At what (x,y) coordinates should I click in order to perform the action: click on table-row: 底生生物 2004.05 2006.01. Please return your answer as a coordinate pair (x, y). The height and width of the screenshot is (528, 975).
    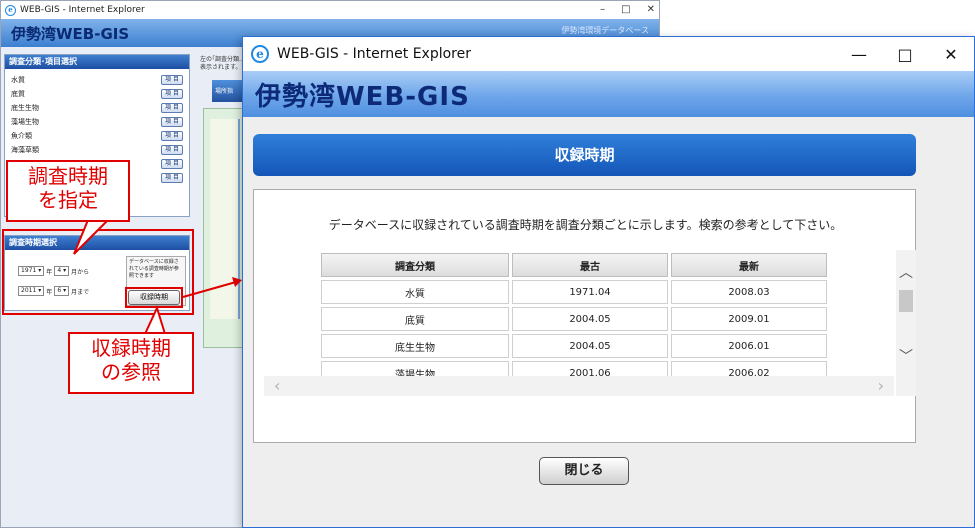
    Looking at the image, I should click on (574, 346).